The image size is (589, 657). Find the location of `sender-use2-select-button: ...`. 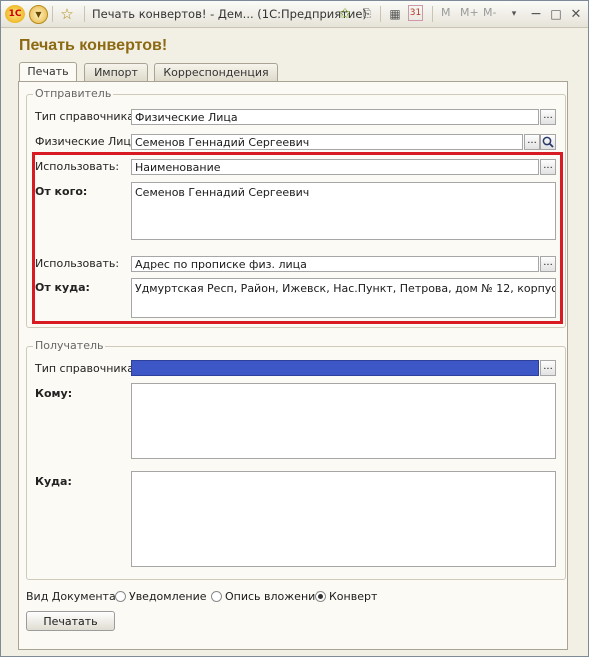

sender-use2-select-button: ... is located at coordinates (548, 264).